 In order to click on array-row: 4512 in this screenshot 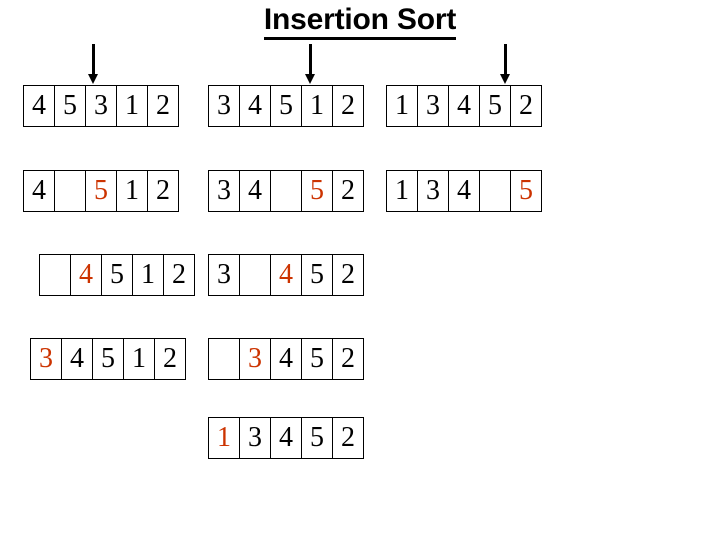, I will do `click(117, 275)`.